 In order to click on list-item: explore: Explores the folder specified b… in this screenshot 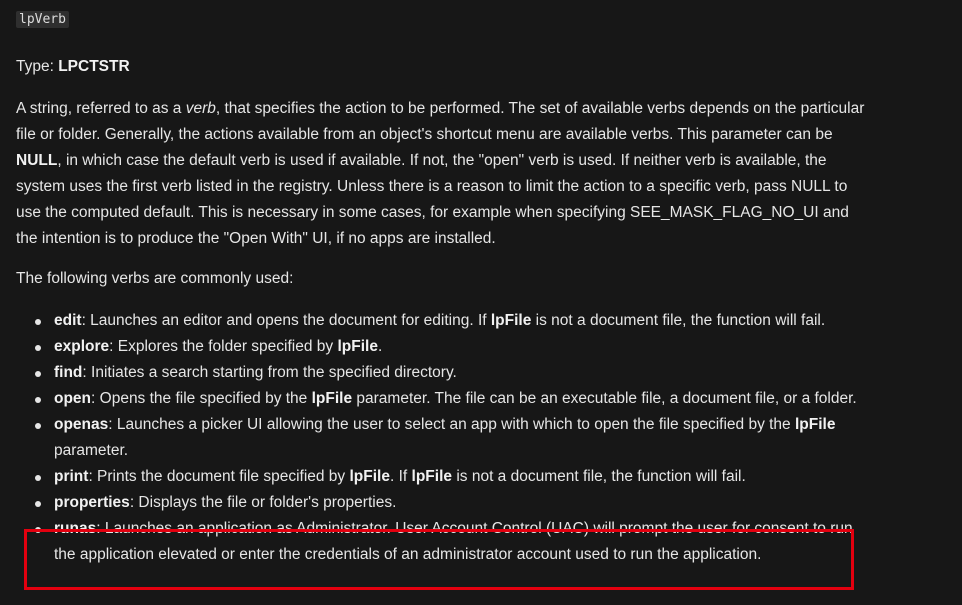, I will do `click(441, 347)`.